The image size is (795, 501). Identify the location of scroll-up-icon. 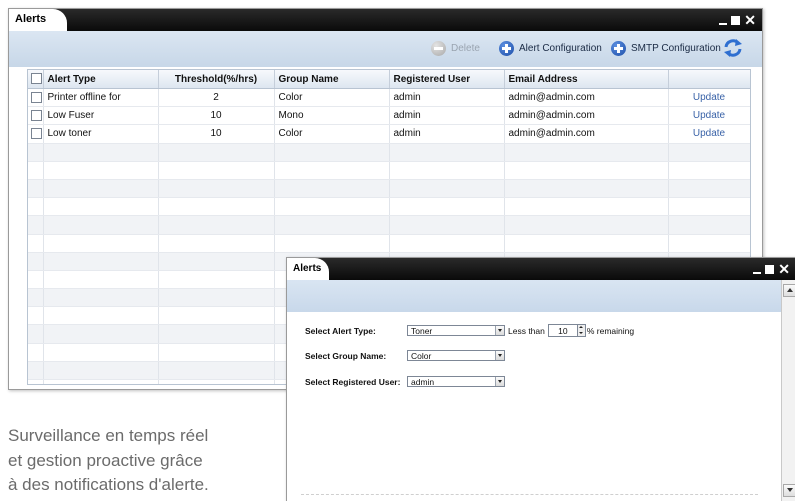
(789, 290).